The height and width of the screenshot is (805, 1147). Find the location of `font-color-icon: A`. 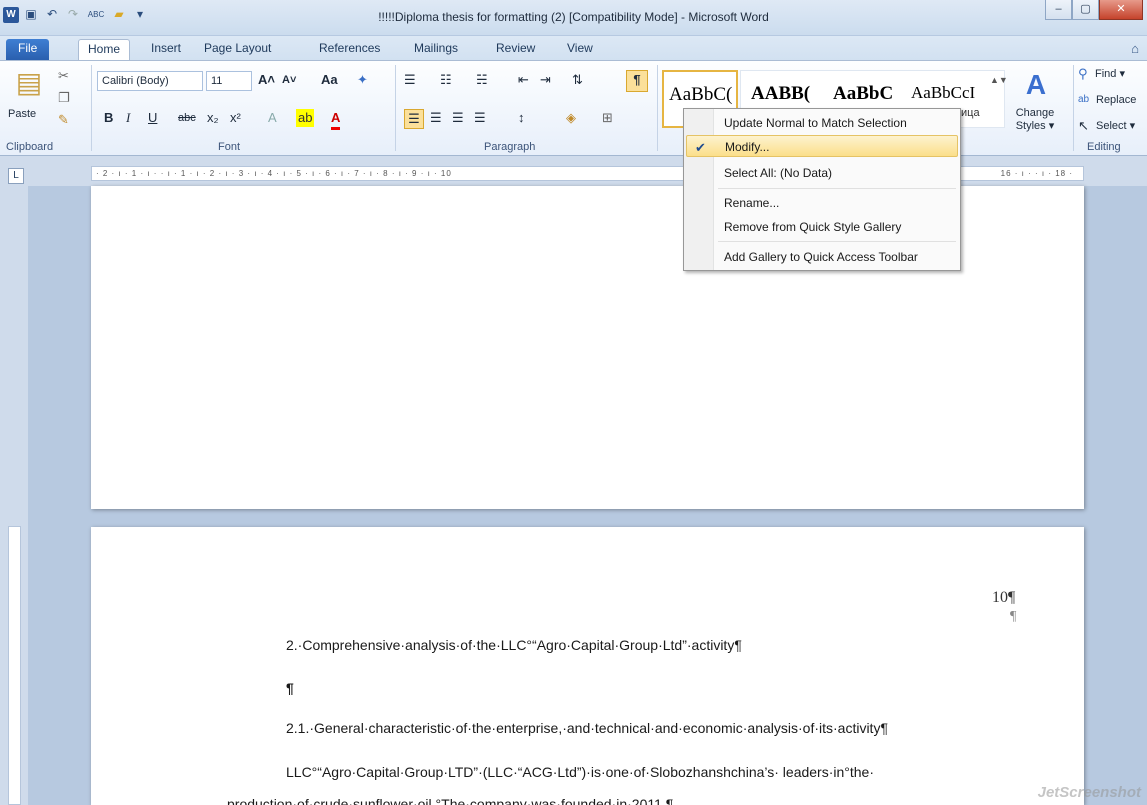

font-color-icon: A is located at coordinates (336, 119).